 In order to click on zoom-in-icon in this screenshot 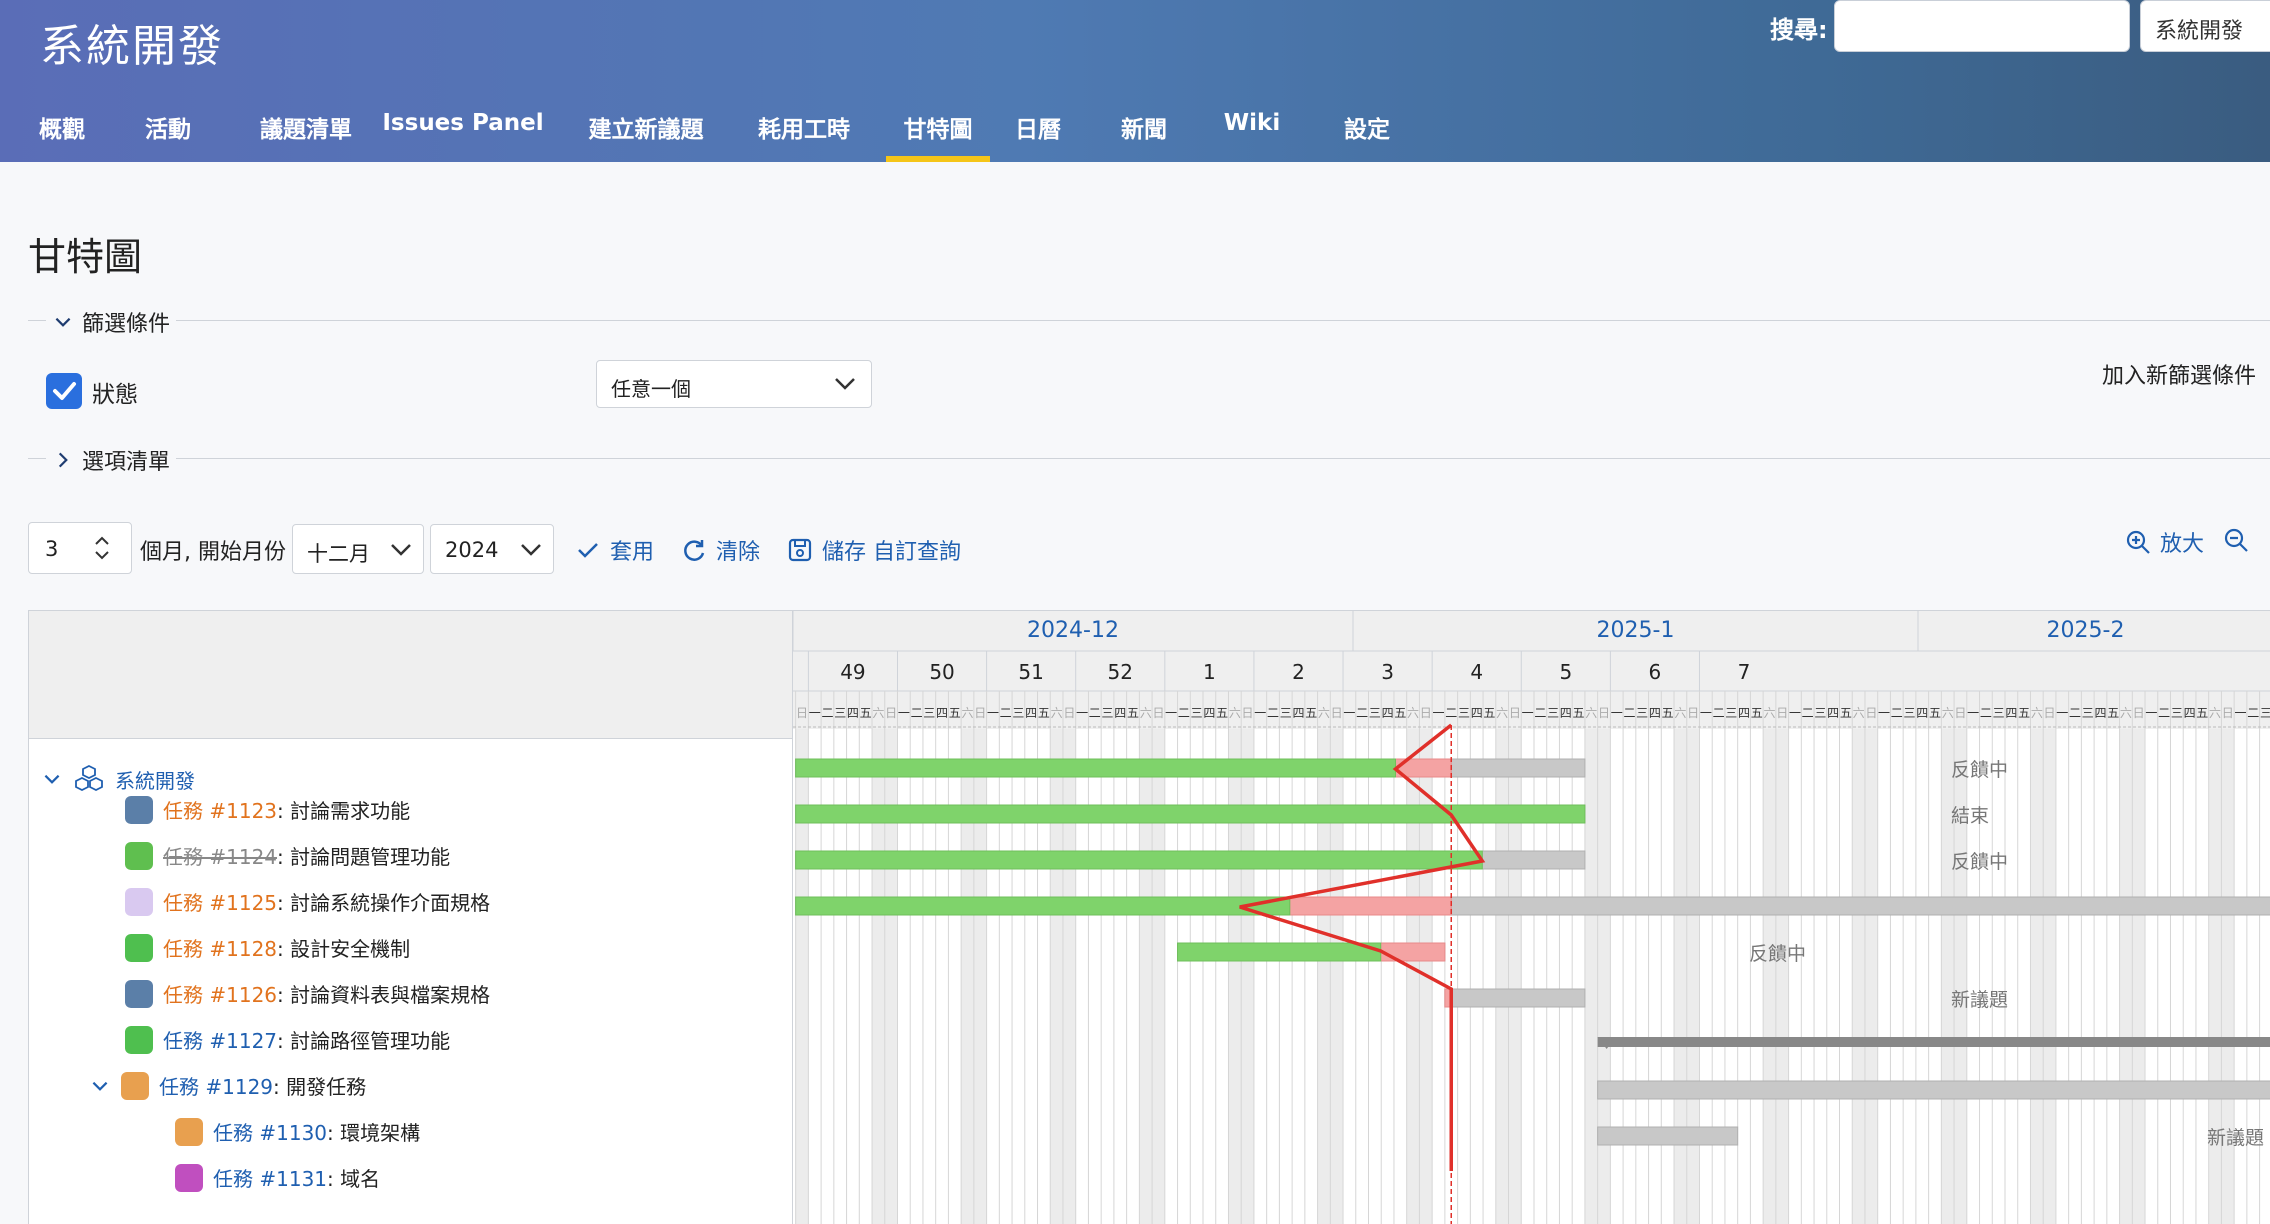, I will do `click(2138, 542)`.